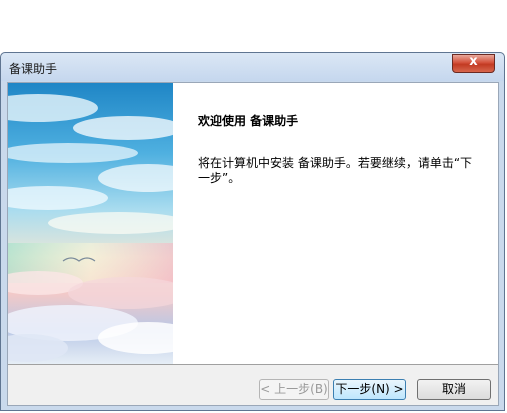  I want to click on back-button: < 上一步(B), so click(294, 389).